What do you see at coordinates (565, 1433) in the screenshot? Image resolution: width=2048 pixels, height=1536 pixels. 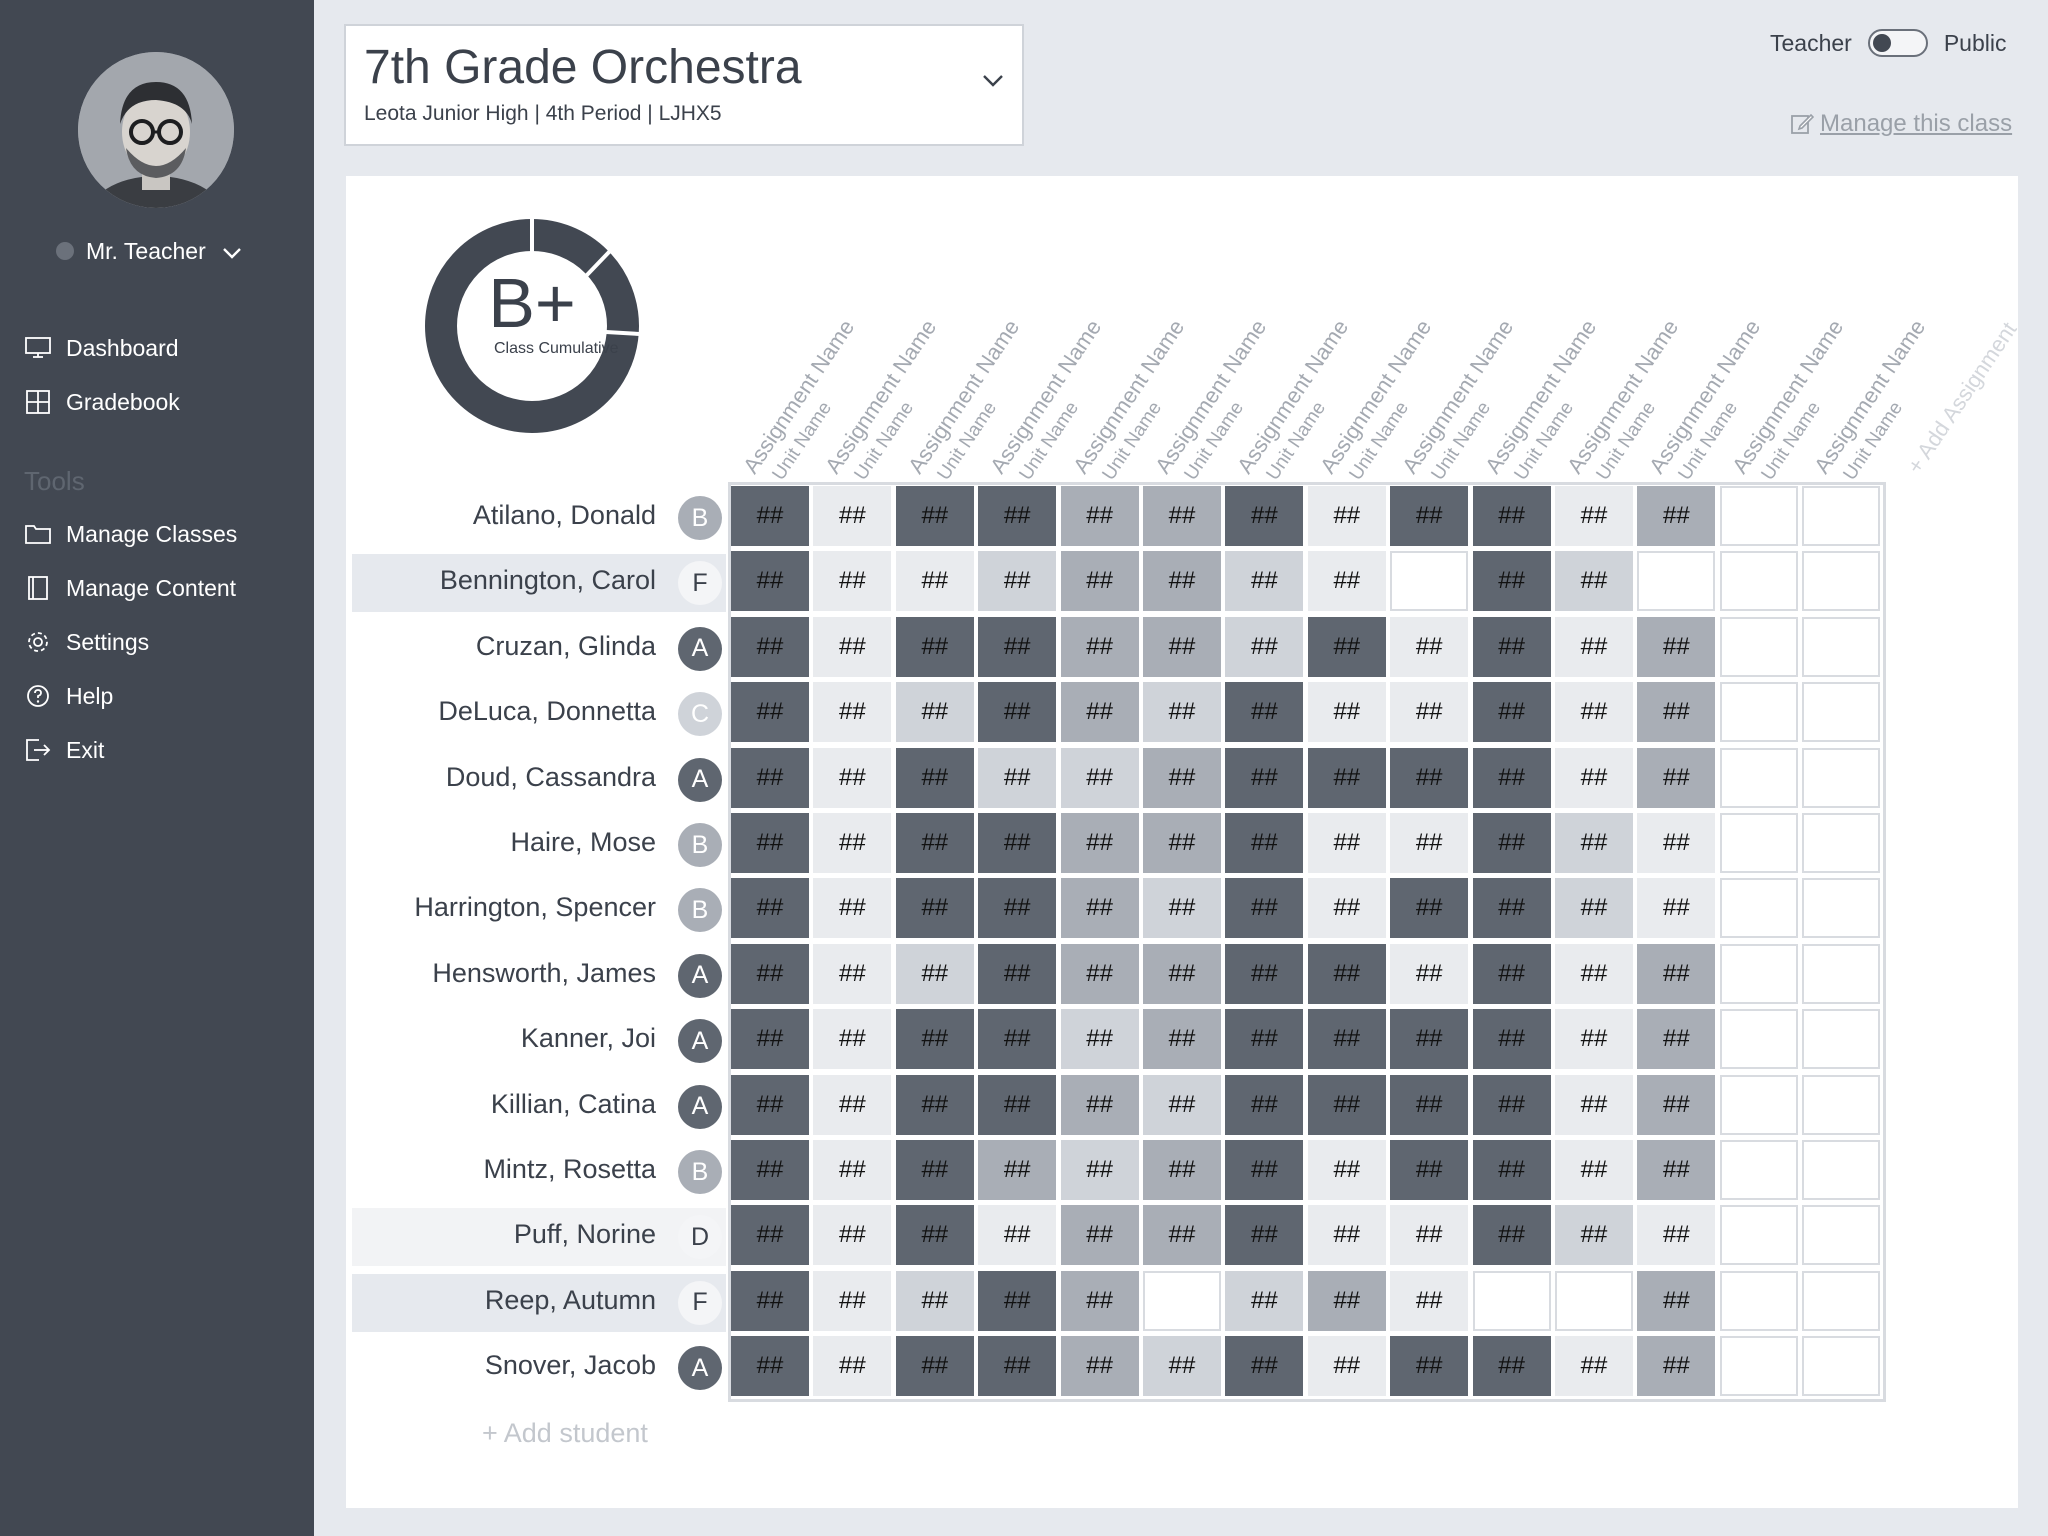 I see `add-student-button: + Add student` at bounding box center [565, 1433].